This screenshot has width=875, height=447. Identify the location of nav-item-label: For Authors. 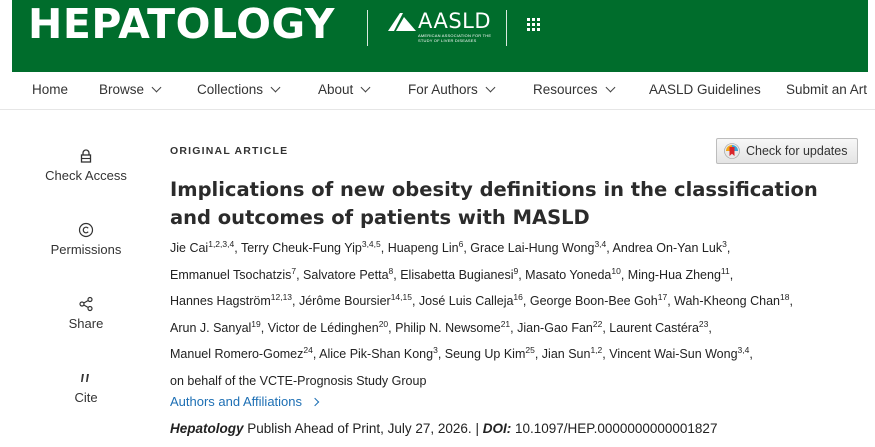
(443, 89).